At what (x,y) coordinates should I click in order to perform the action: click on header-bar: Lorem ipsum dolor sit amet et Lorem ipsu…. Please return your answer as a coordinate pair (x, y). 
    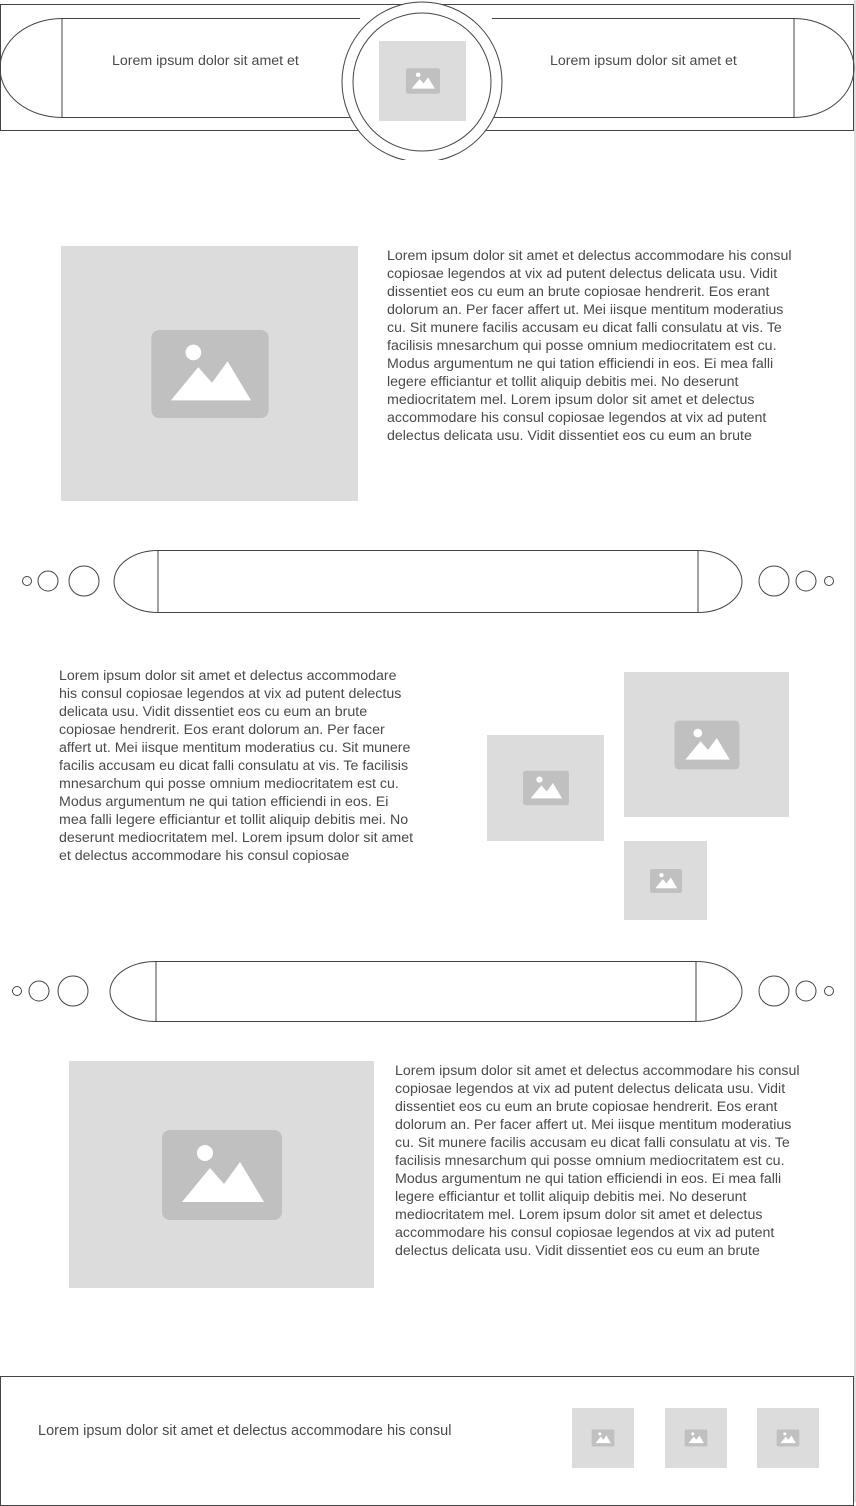
    Looking at the image, I should click on (428, 80).